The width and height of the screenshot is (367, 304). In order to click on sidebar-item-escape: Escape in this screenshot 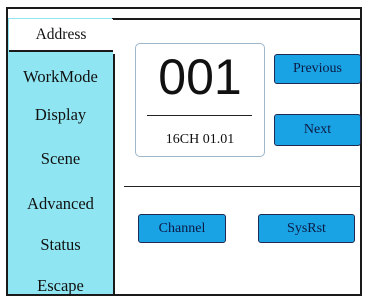, I will do `click(60, 285)`.